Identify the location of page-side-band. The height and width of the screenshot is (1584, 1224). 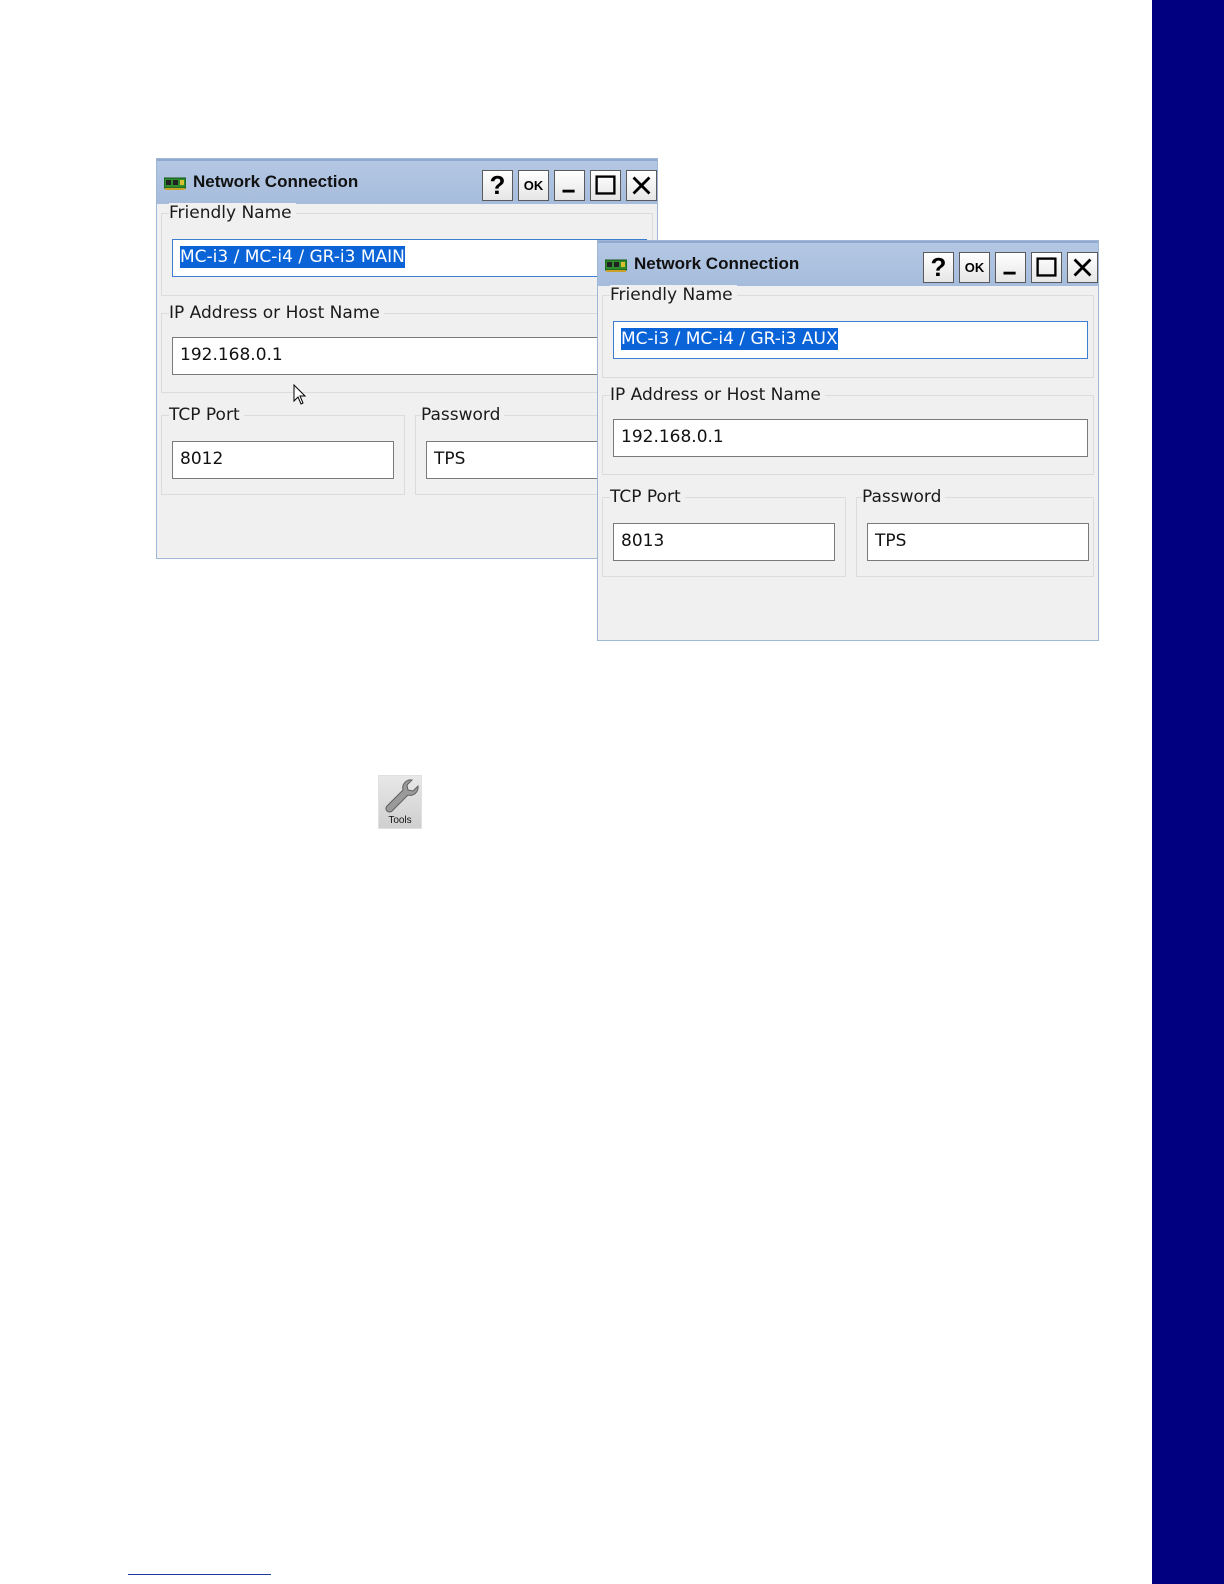
(1188, 792).